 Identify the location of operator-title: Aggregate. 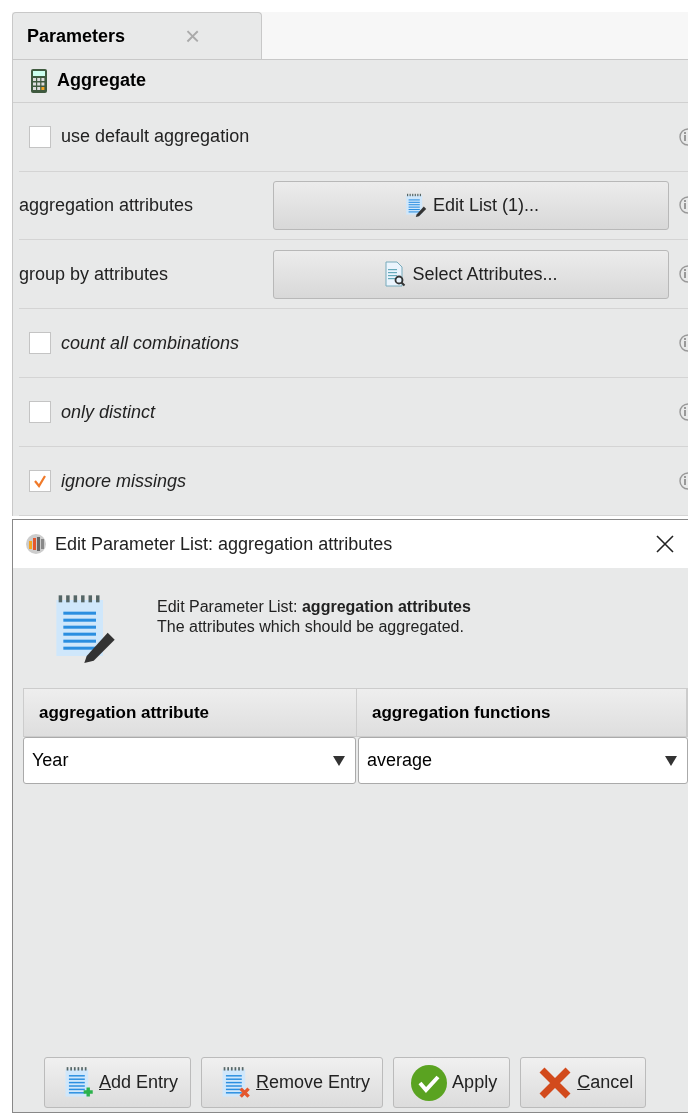
(101, 81).